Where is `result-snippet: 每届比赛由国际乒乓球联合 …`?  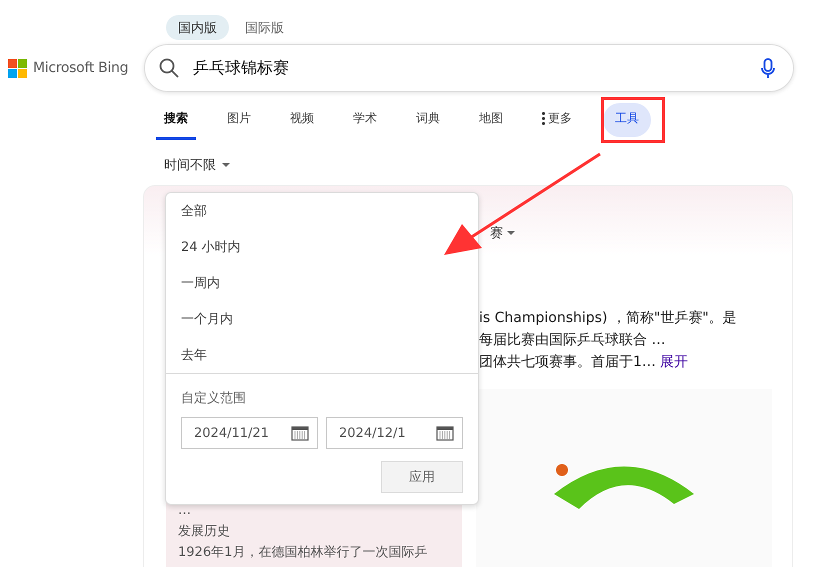
result-snippet: 每届比赛由国际乒乓球联合 … is located at coordinates (572, 340).